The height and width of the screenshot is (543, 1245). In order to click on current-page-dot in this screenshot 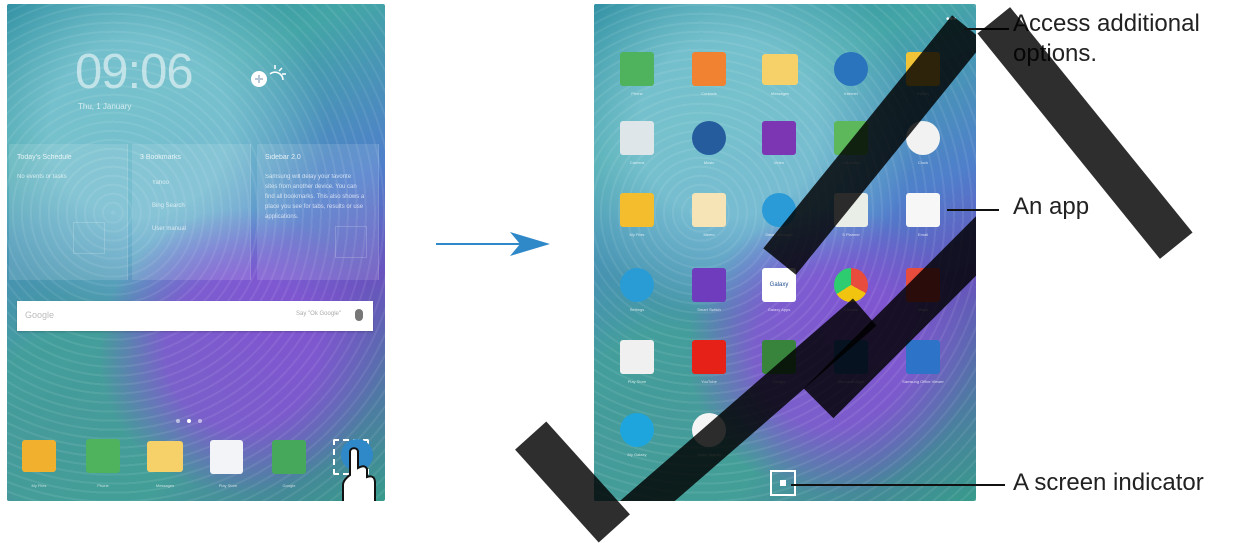, I will do `click(189, 421)`.